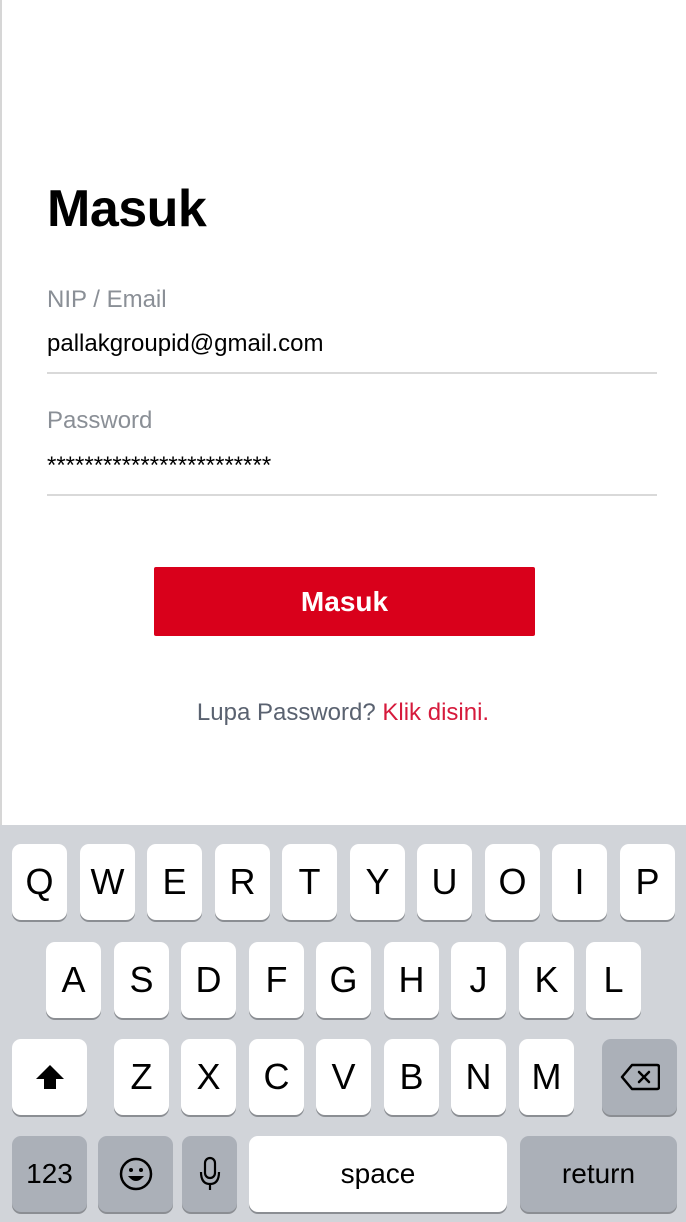 This screenshot has width=686, height=1222. Describe the element at coordinates (352, 373) in the screenshot. I see `email-field-underline` at that location.